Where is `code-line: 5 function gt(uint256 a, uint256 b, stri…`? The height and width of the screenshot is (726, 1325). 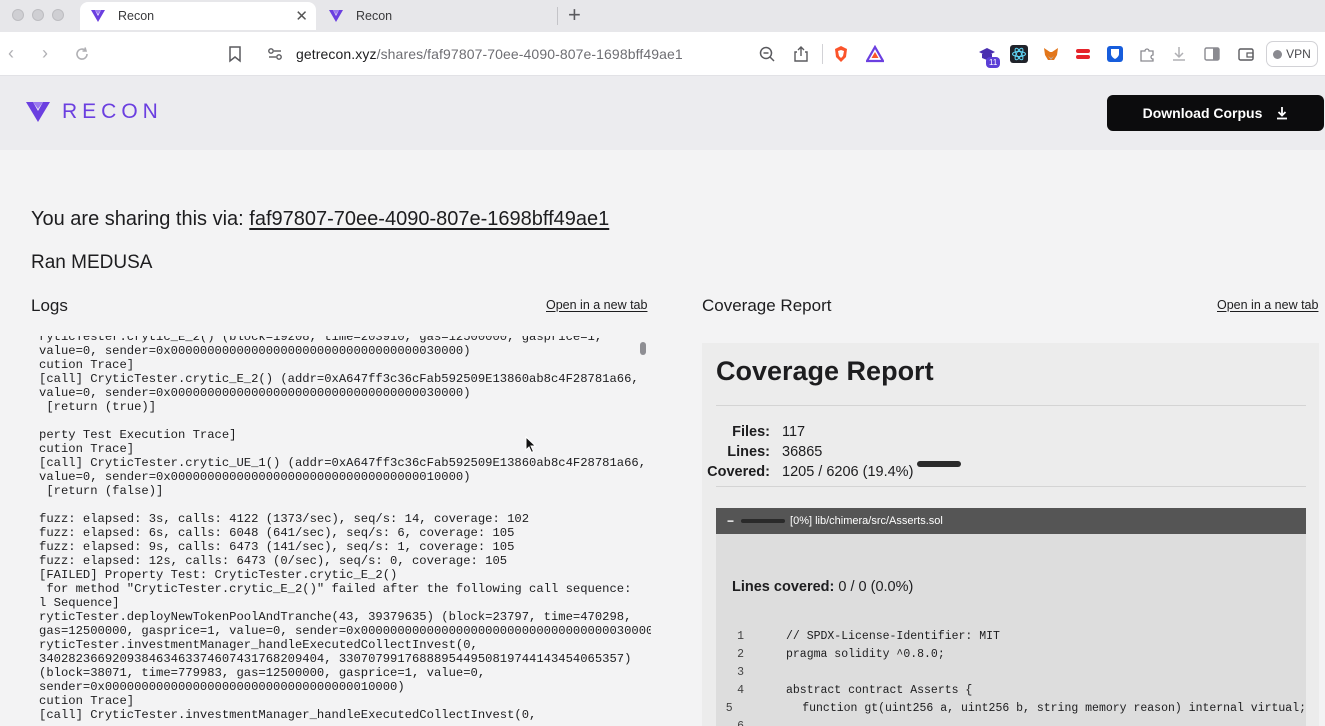 code-line: 5 function gt(uint256 a, uint256 b, stri… is located at coordinates (1011, 708).